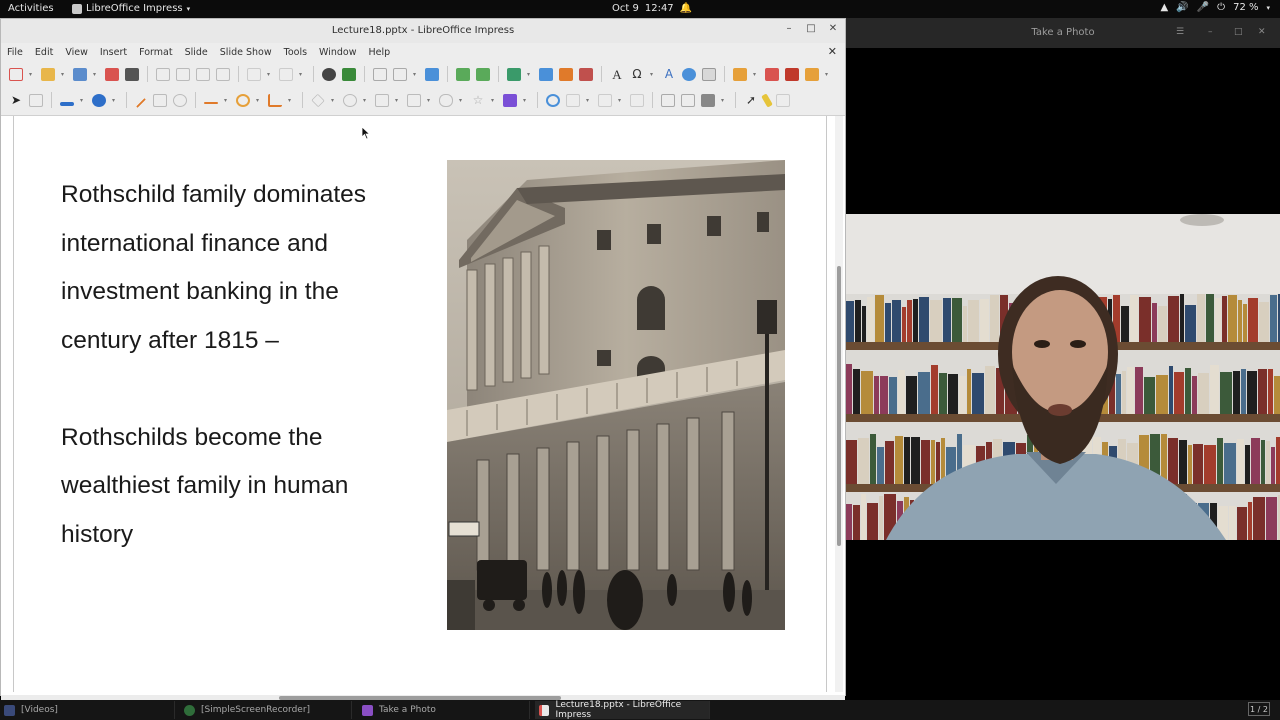  Describe the element at coordinates (112, 74) in the screenshot. I see `export-pdf-icon` at that location.